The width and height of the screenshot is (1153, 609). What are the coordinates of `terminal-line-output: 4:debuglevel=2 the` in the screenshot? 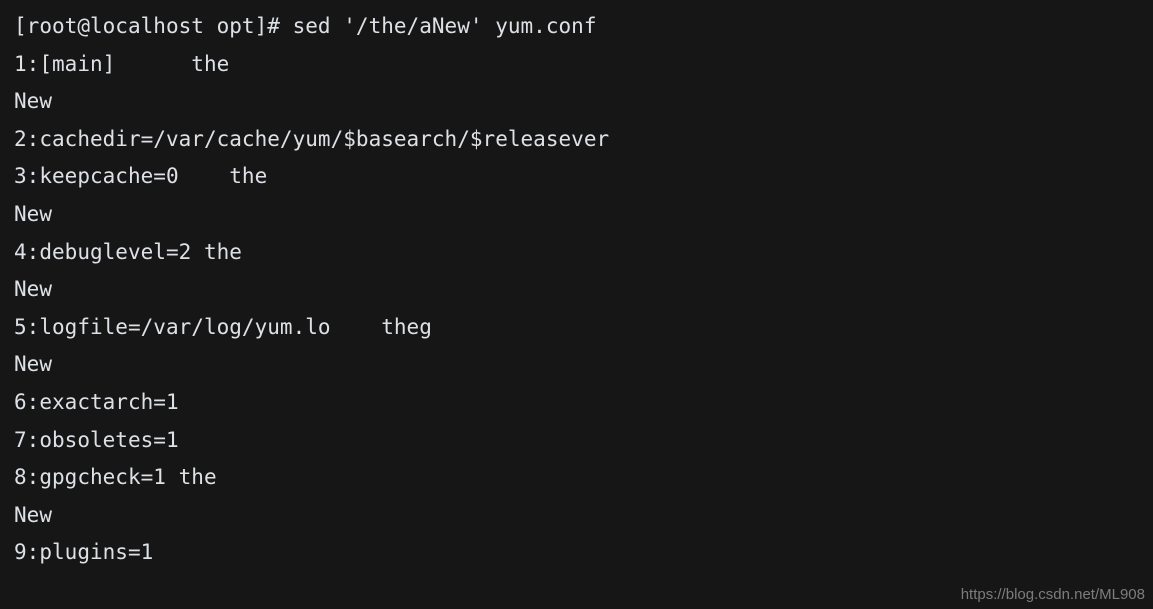 It's located at (128, 251).